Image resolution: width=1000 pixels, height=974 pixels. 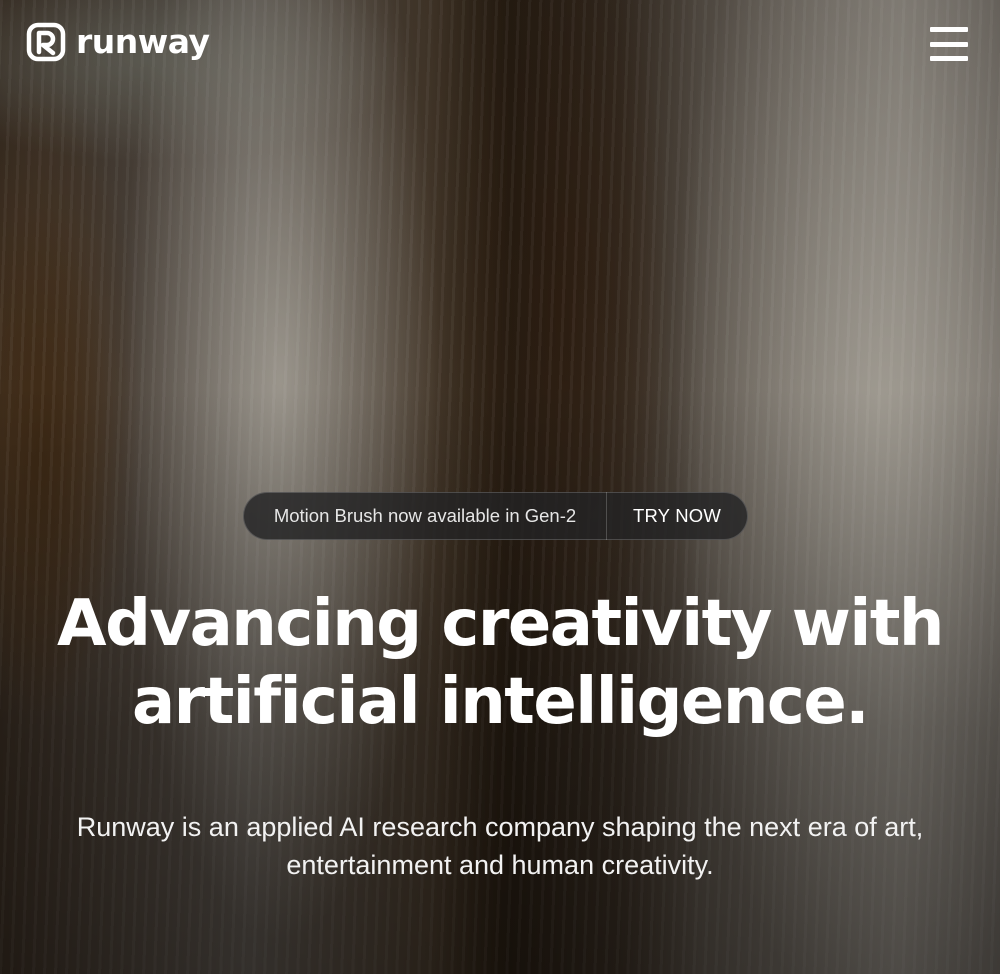 What do you see at coordinates (46, 42) in the screenshot?
I see `runway-logo-icon` at bounding box center [46, 42].